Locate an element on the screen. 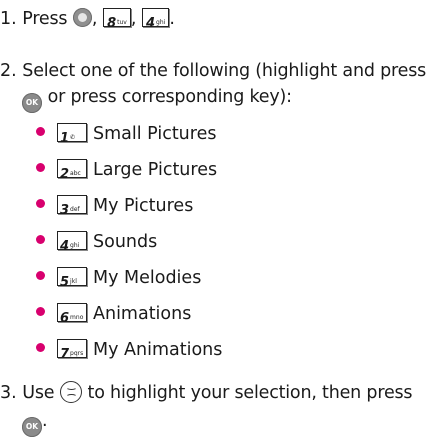 The image size is (426, 444). key-number: 2 is located at coordinates (65, 174).